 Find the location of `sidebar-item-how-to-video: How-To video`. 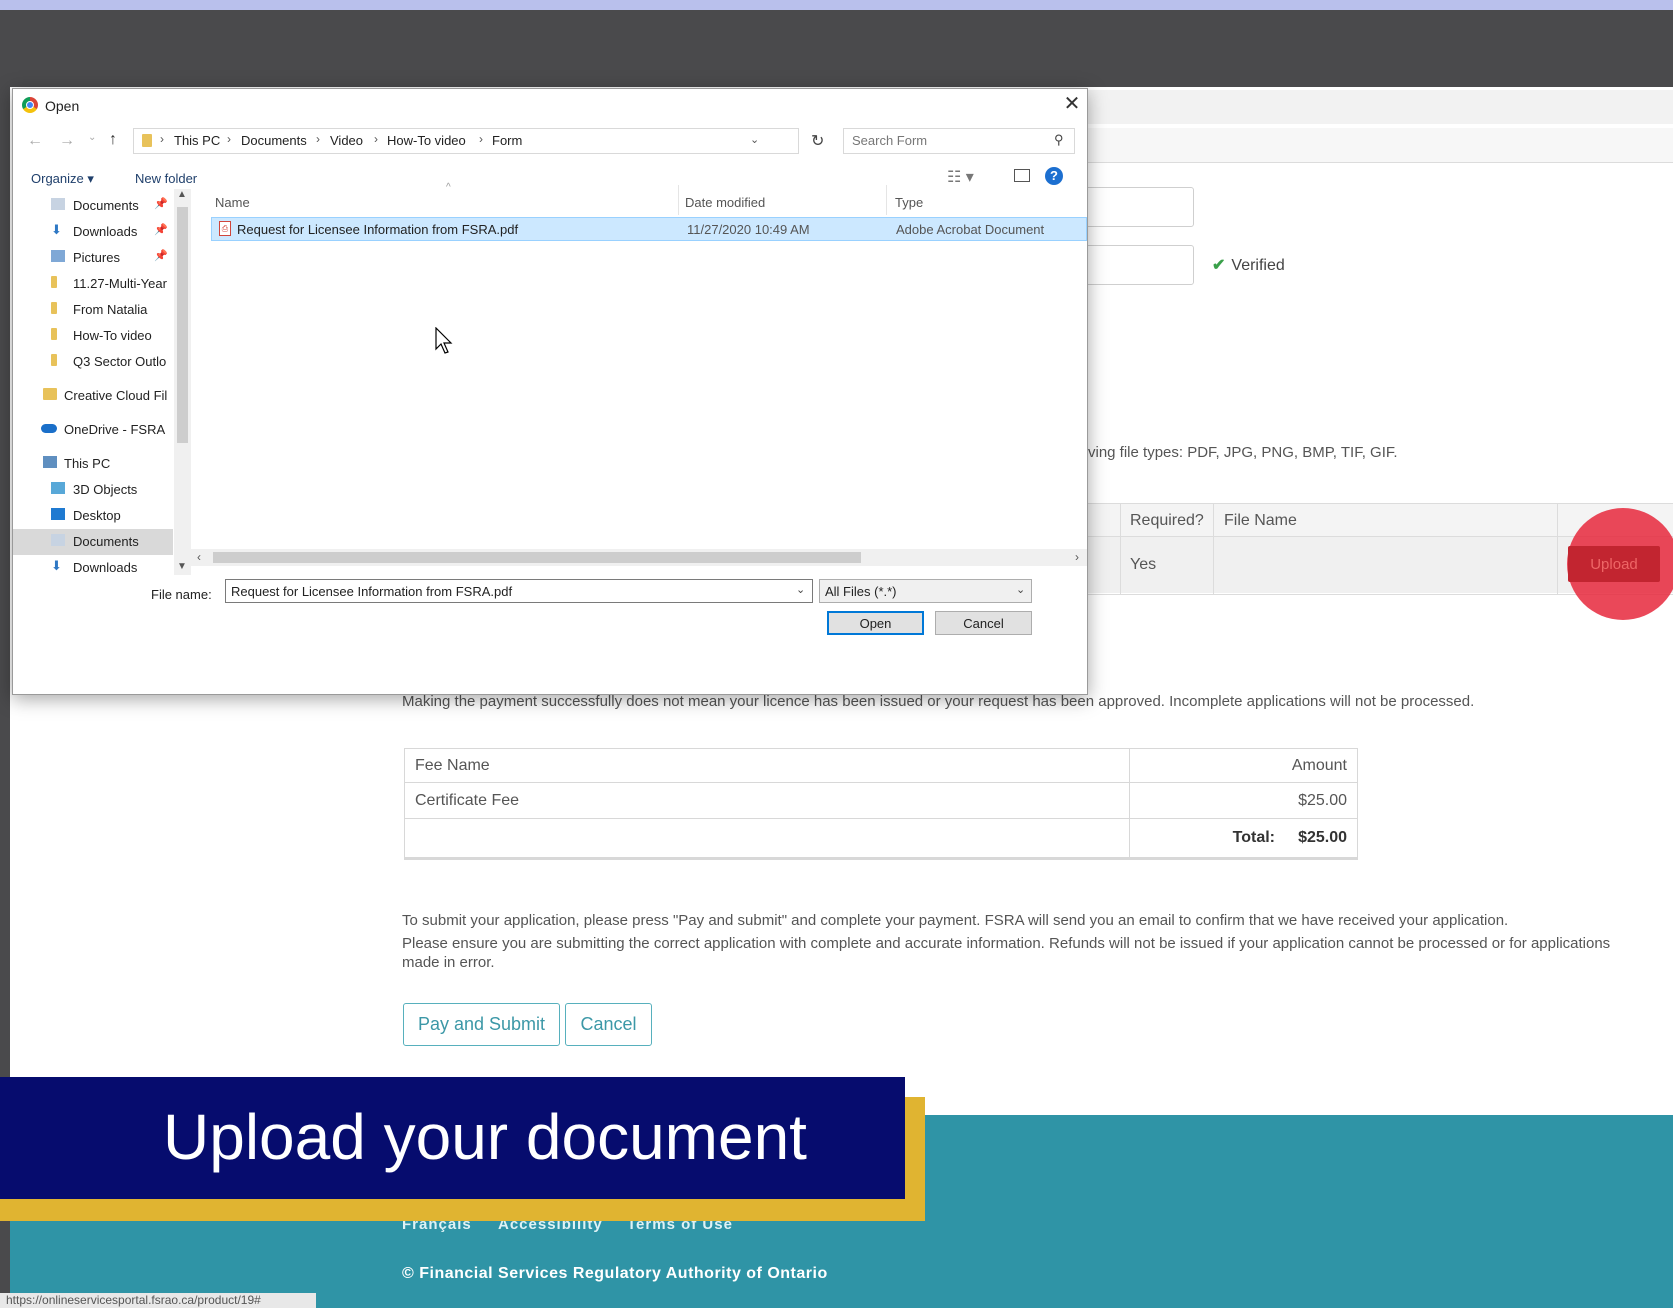

sidebar-item-how-to-video: How-To video is located at coordinates (93, 336).